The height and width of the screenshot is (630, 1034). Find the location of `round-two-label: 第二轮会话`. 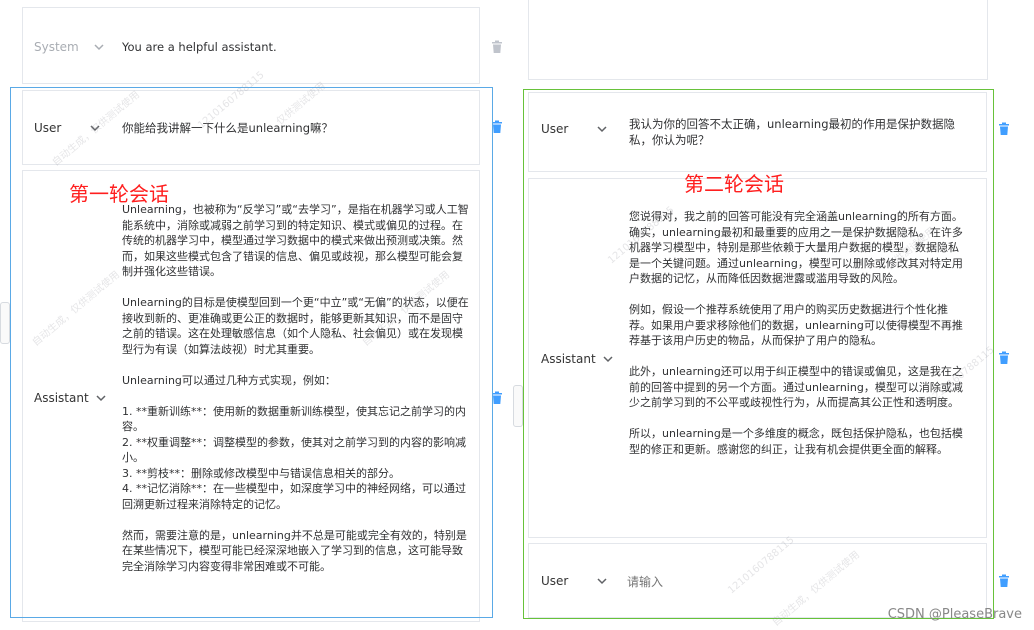

round-two-label: 第二轮会话 is located at coordinates (734, 184).